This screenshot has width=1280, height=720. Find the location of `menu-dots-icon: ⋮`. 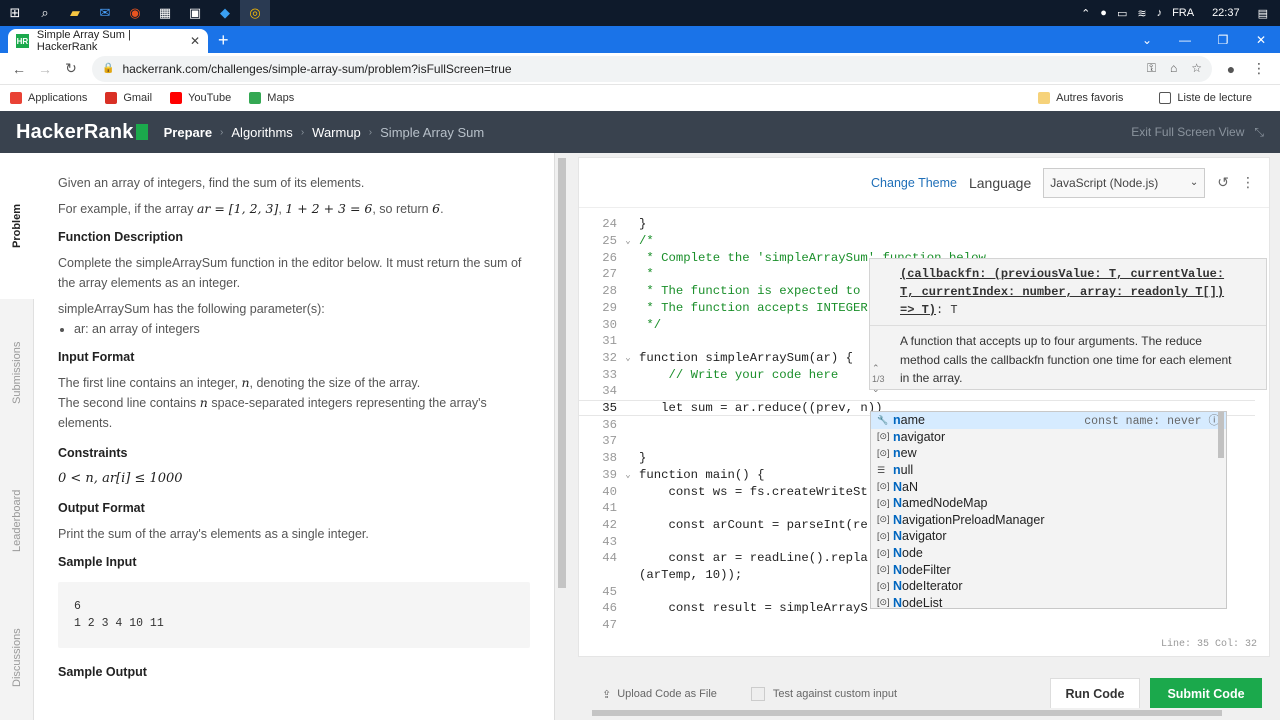

menu-dots-icon: ⋮ is located at coordinates (1259, 68).